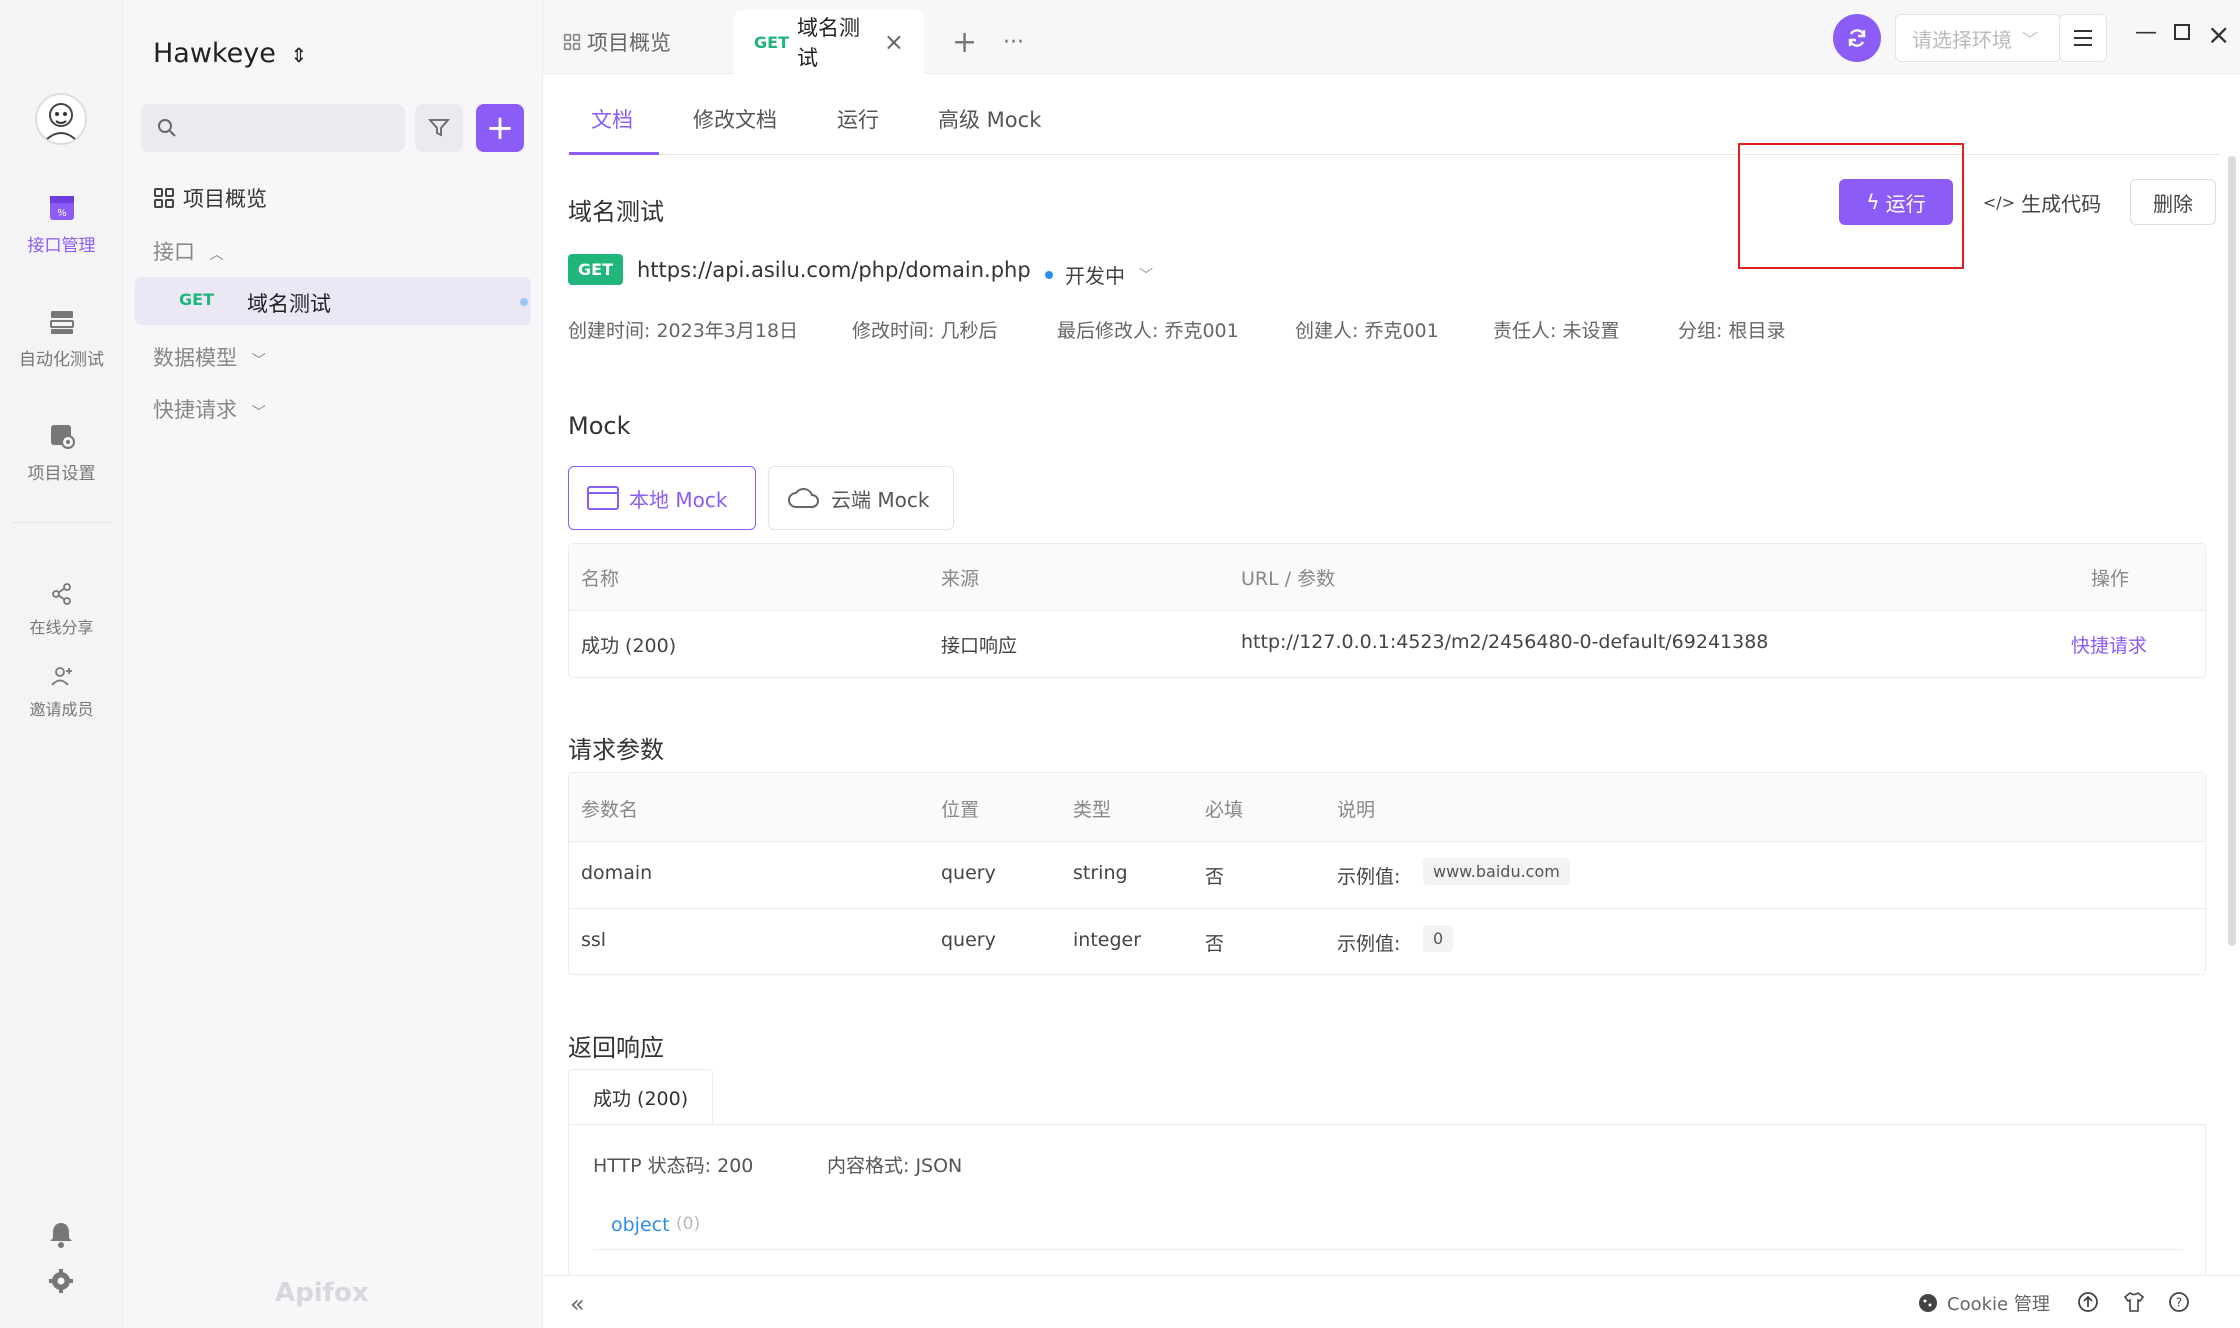 The height and width of the screenshot is (1328, 2240). Describe the element at coordinates (603, 498) in the screenshot. I see `browser-icon` at that location.